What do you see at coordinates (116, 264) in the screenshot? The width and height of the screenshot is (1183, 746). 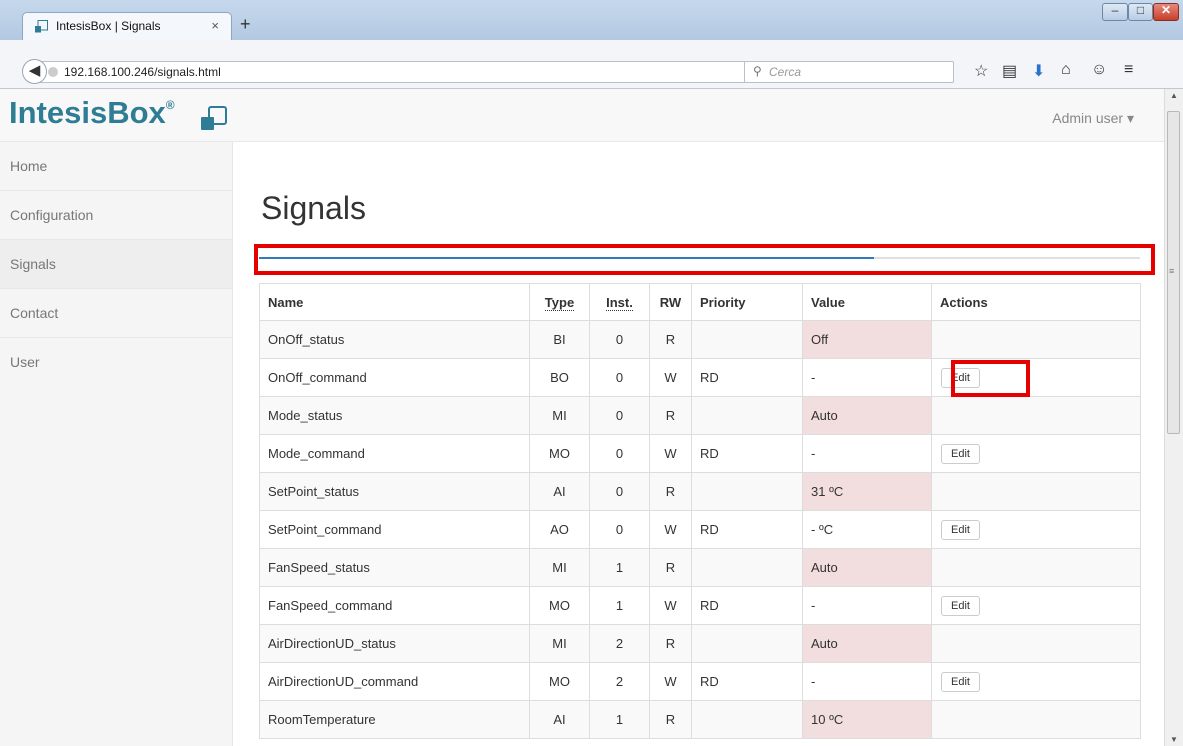 I see `sidebar-item-signals: Signals` at bounding box center [116, 264].